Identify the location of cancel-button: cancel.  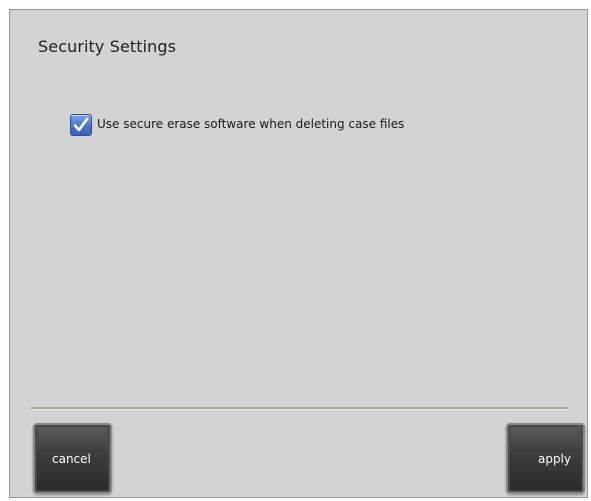
(72, 458).